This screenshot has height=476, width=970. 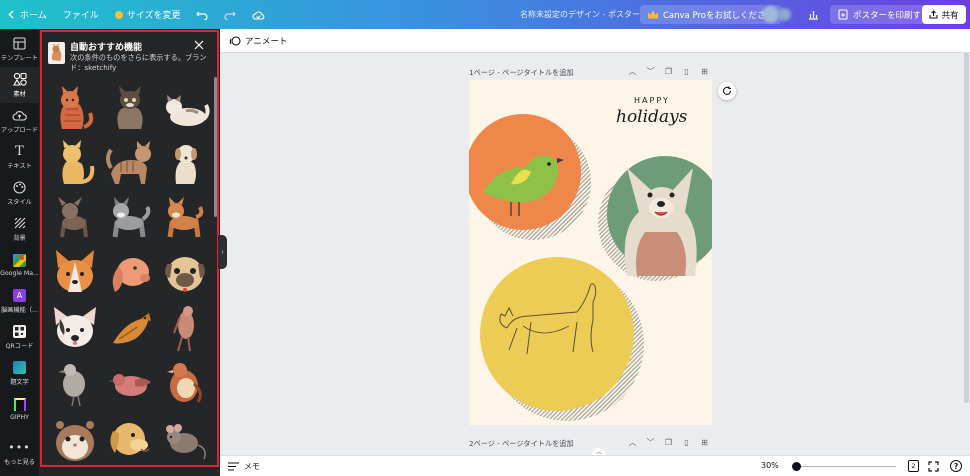 I want to click on rail-item-more: ••• もっと見る, so click(x=19, y=453).